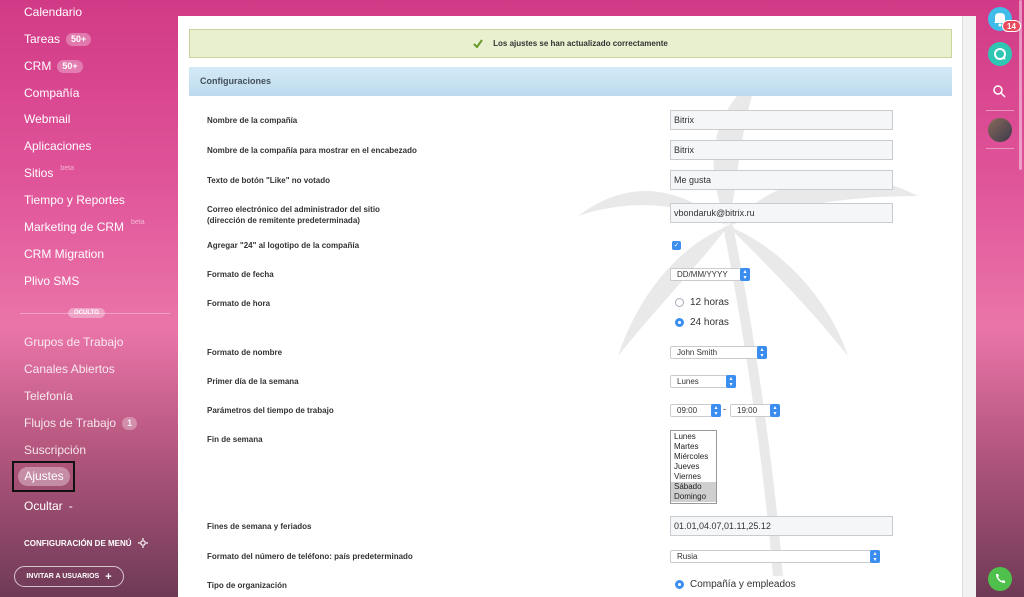 The width and height of the screenshot is (1024, 597). What do you see at coordinates (51, 281) in the screenshot?
I see `sidebar-item-plivo-sms: Plivo SMS` at bounding box center [51, 281].